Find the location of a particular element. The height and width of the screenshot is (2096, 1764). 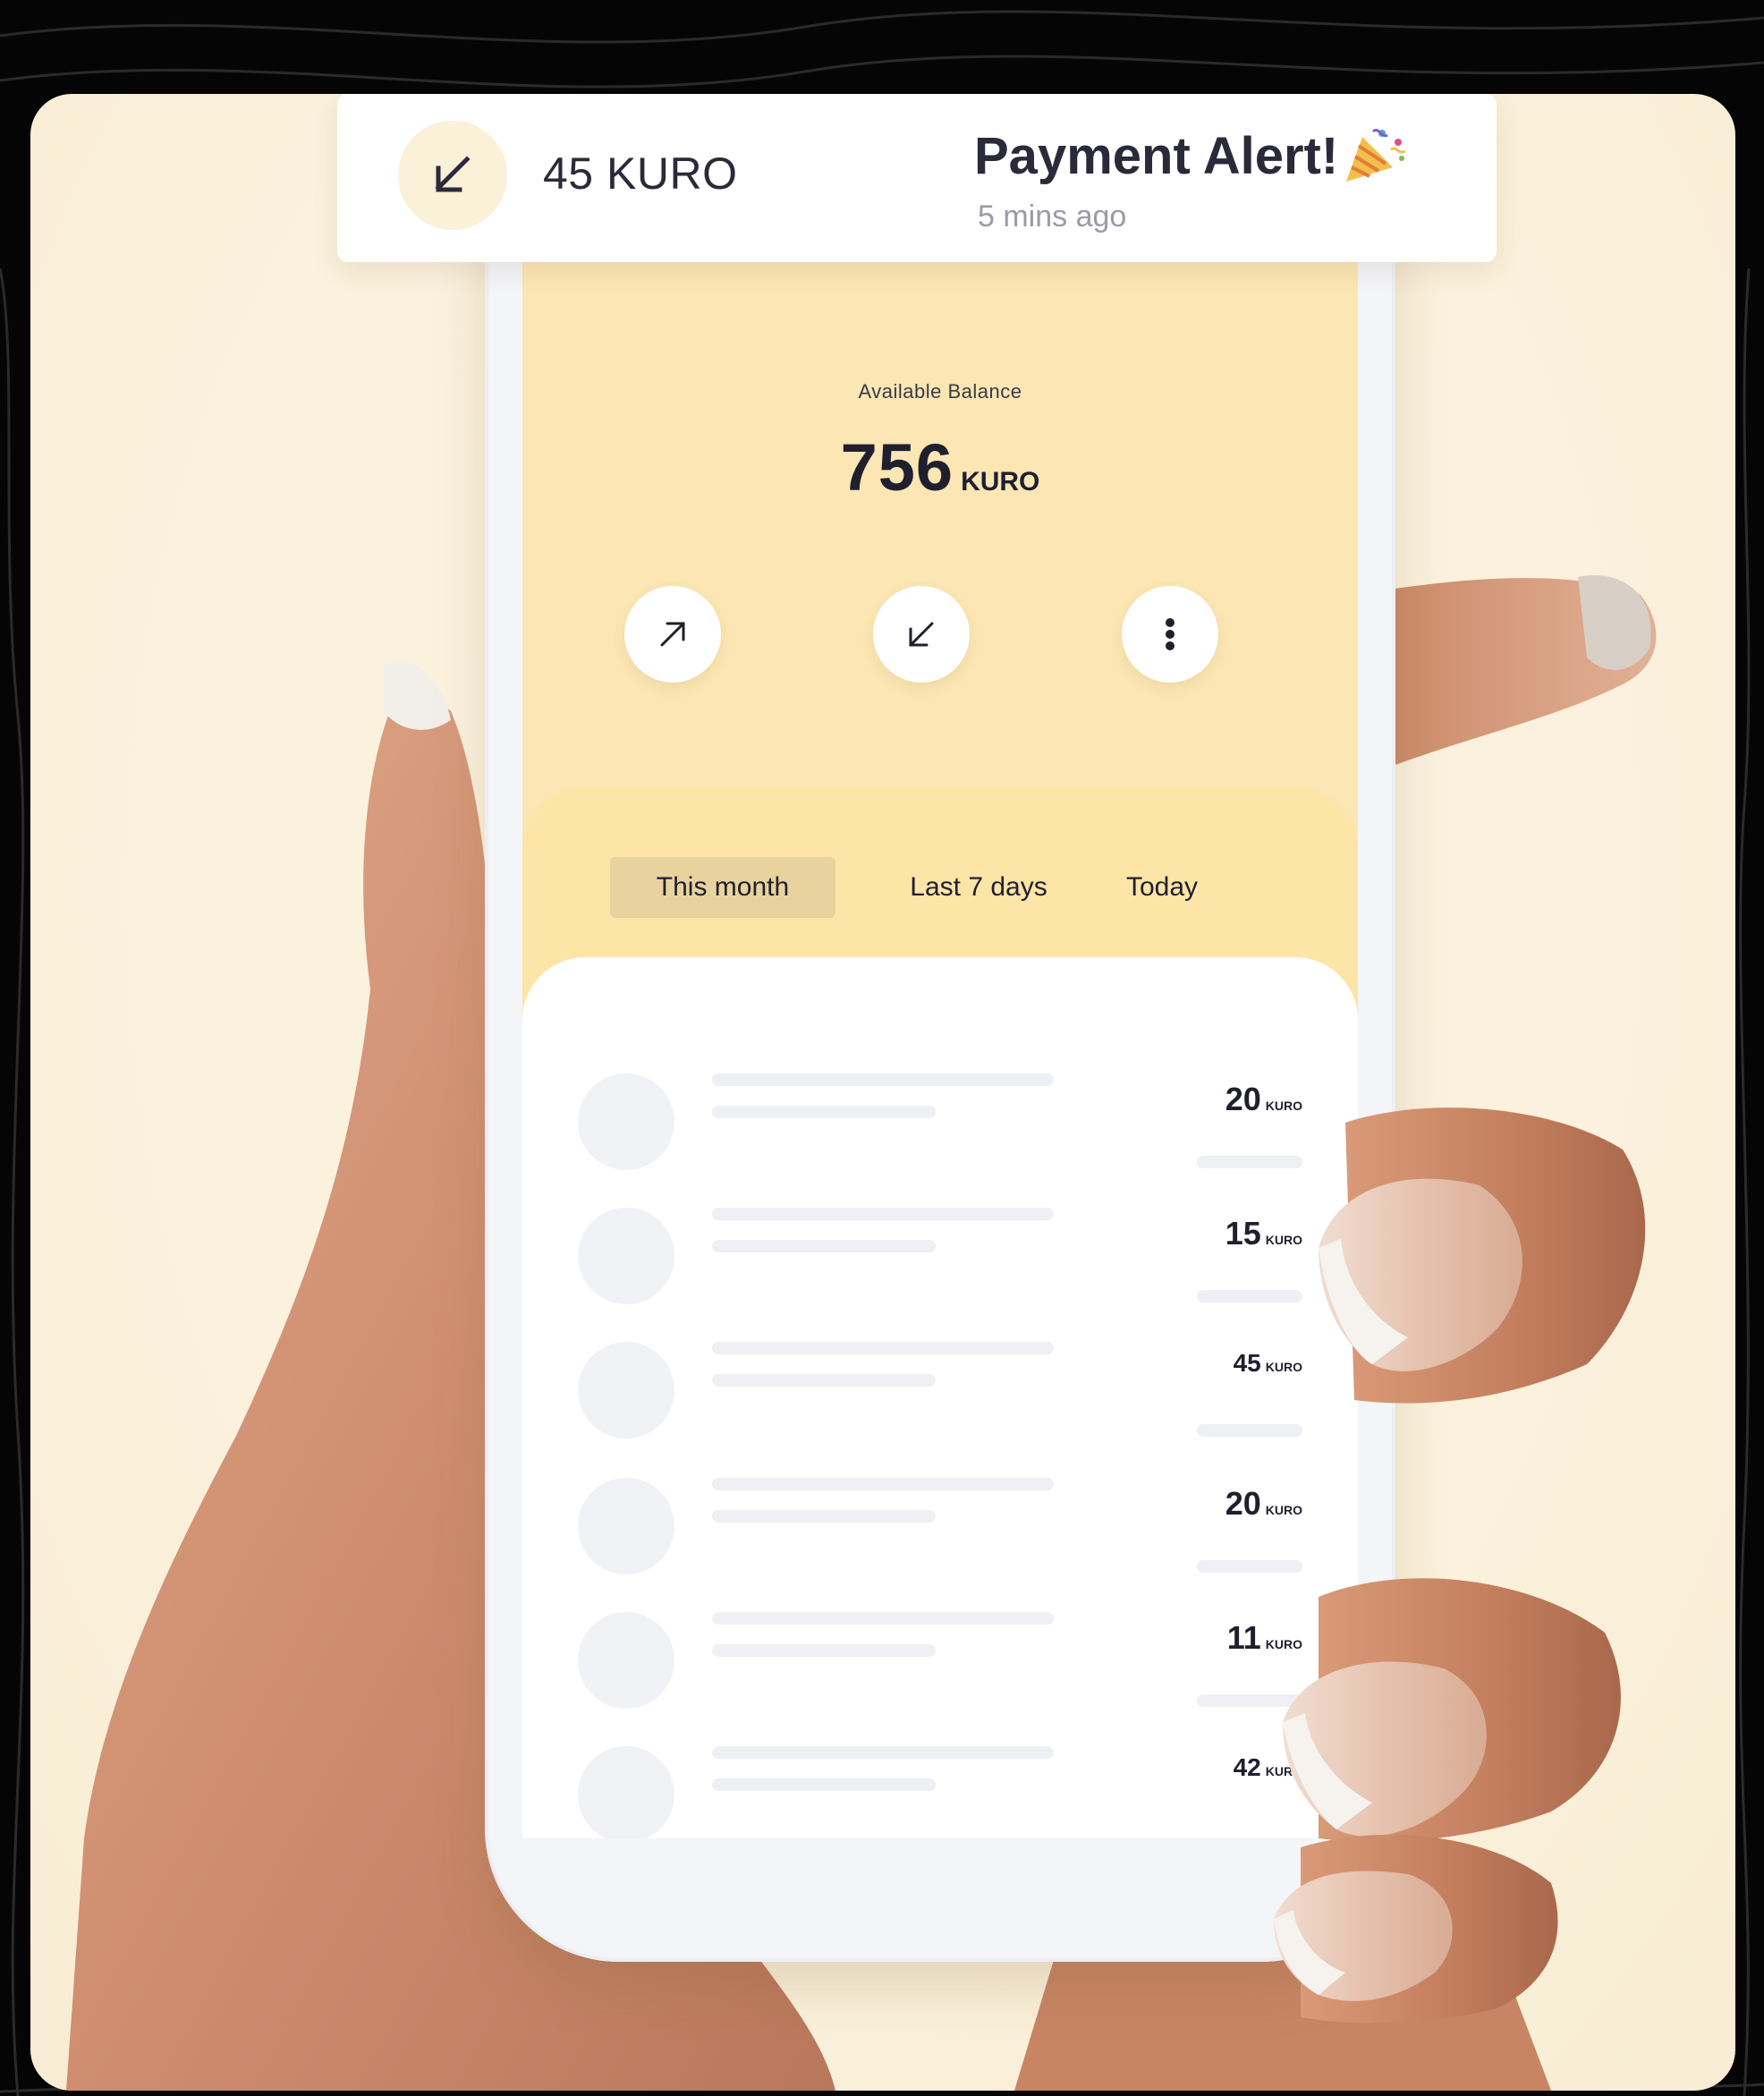

amount-value: 45 is located at coordinates (1247, 1363).